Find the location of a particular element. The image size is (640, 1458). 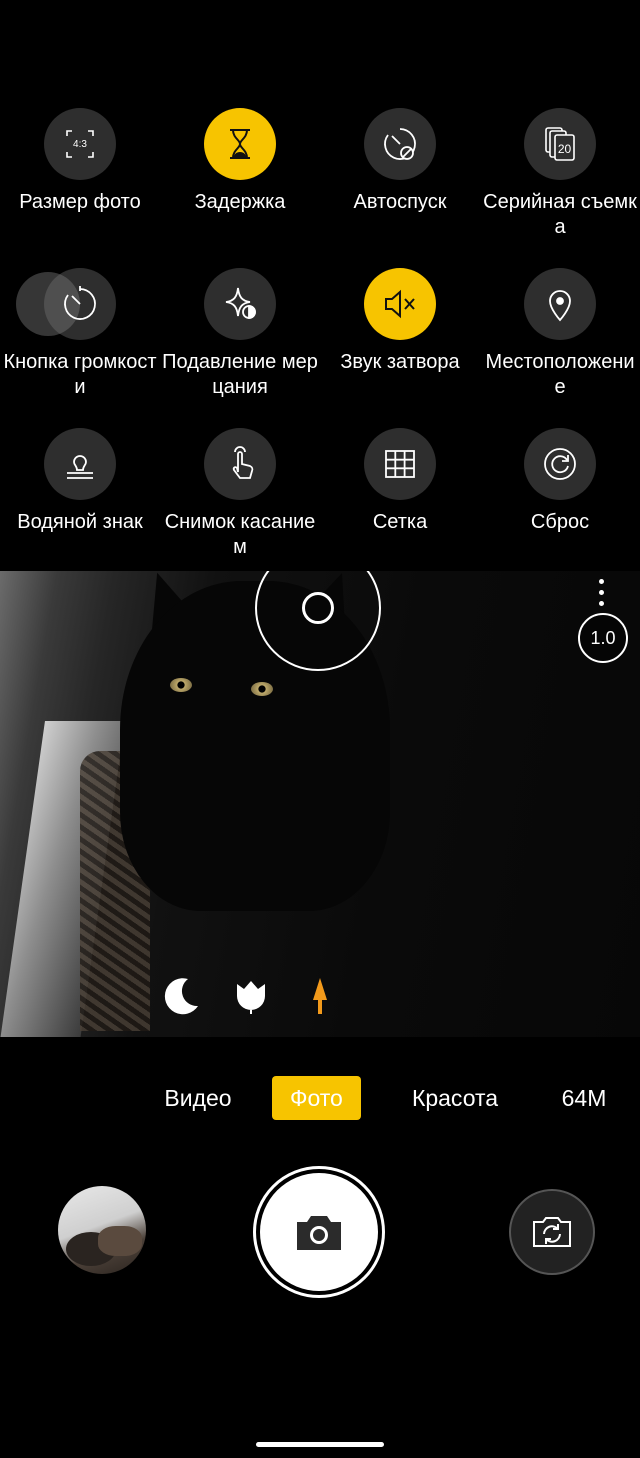

setting-burst-label: Серийная съемка is located at coordinates (560, 214).